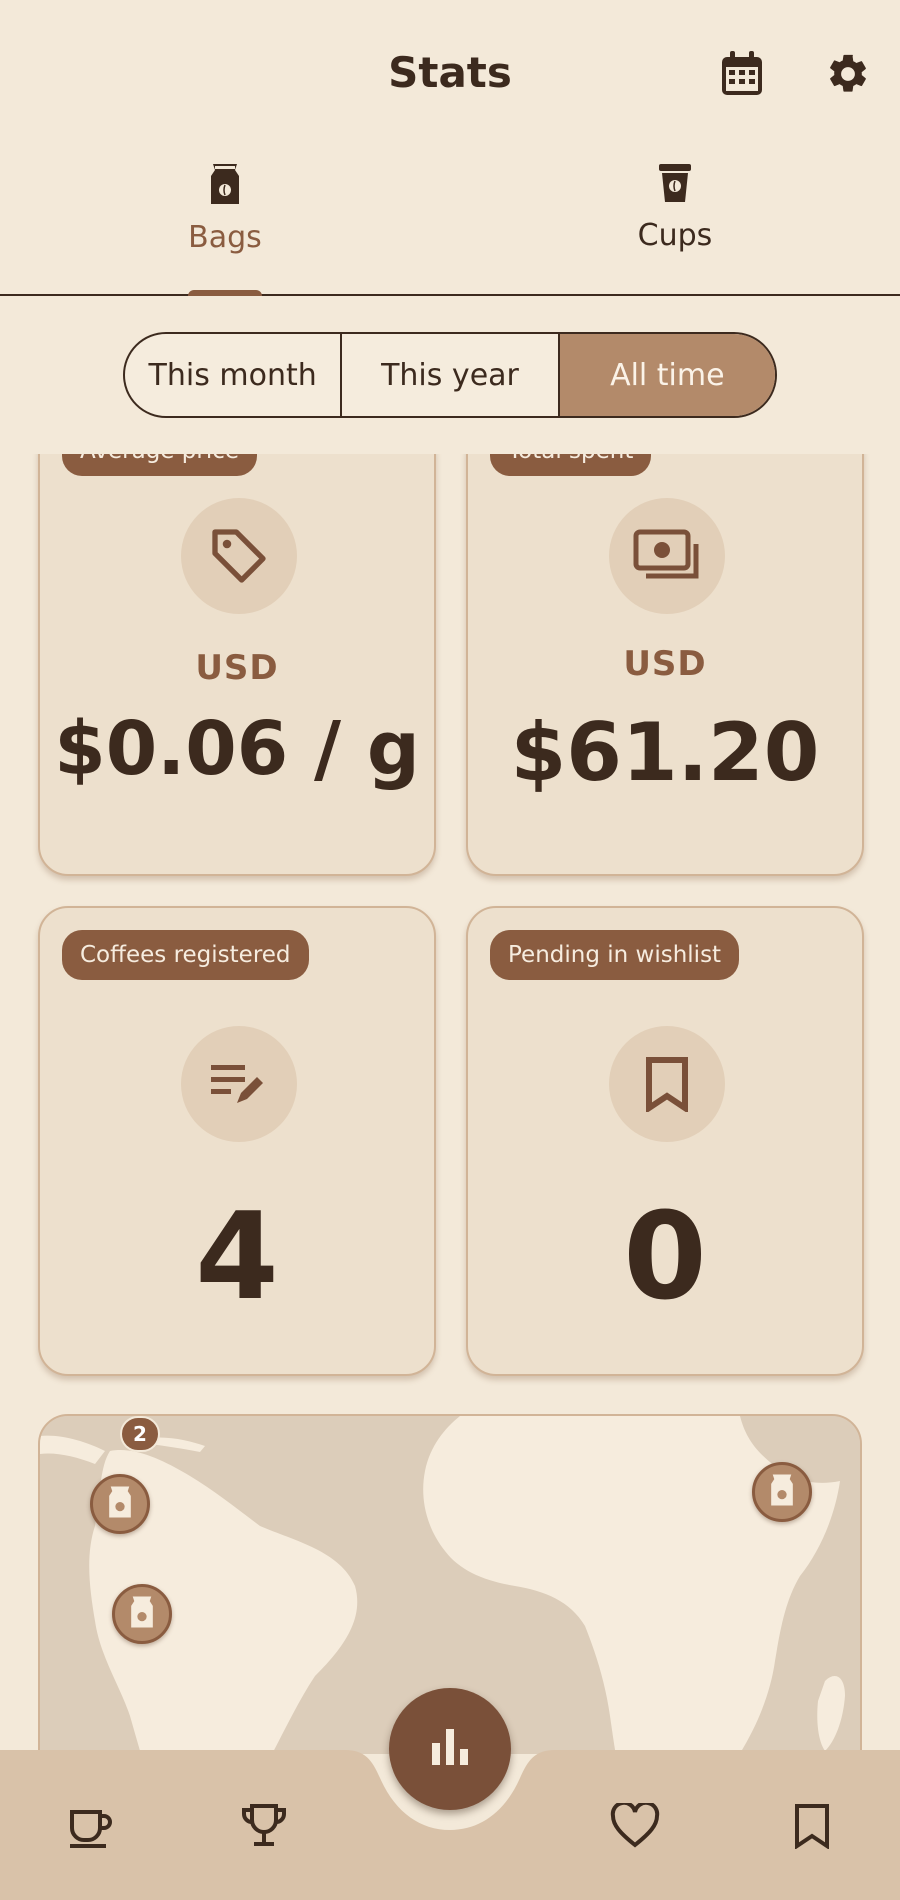  Describe the element at coordinates (848, 74) in the screenshot. I see `gear-icon` at that location.